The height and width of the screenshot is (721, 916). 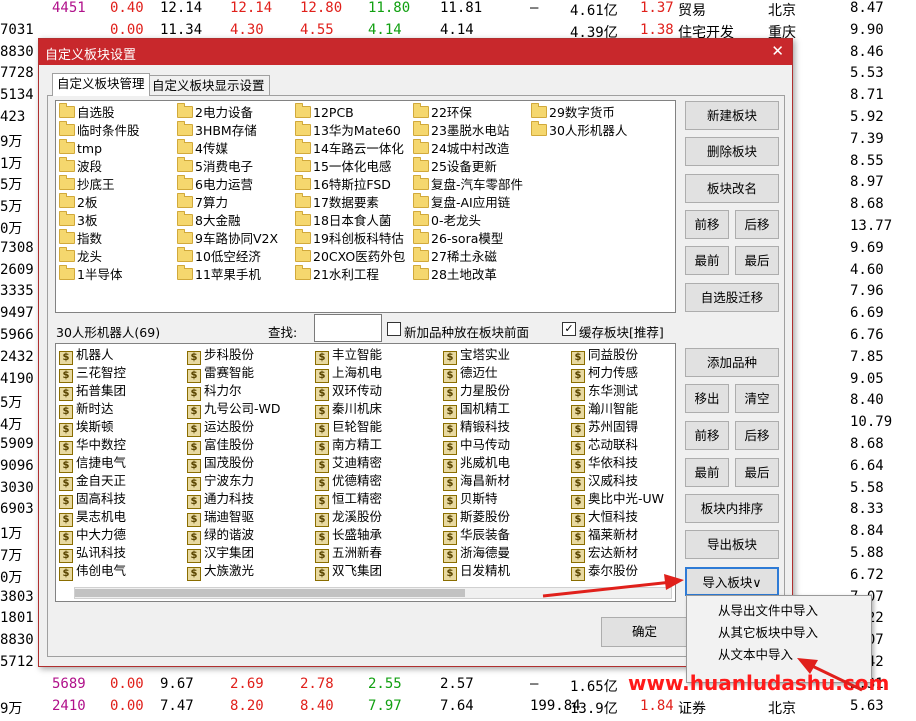 I want to click on tab-block-management: 自定义板块管理, so click(x=101, y=84).